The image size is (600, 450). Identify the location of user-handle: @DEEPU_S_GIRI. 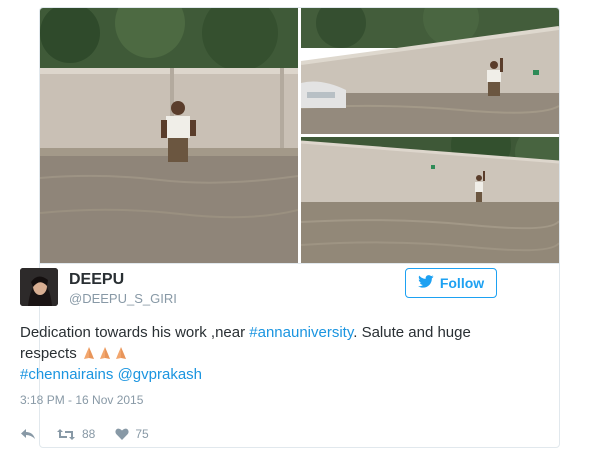
(123, 298).